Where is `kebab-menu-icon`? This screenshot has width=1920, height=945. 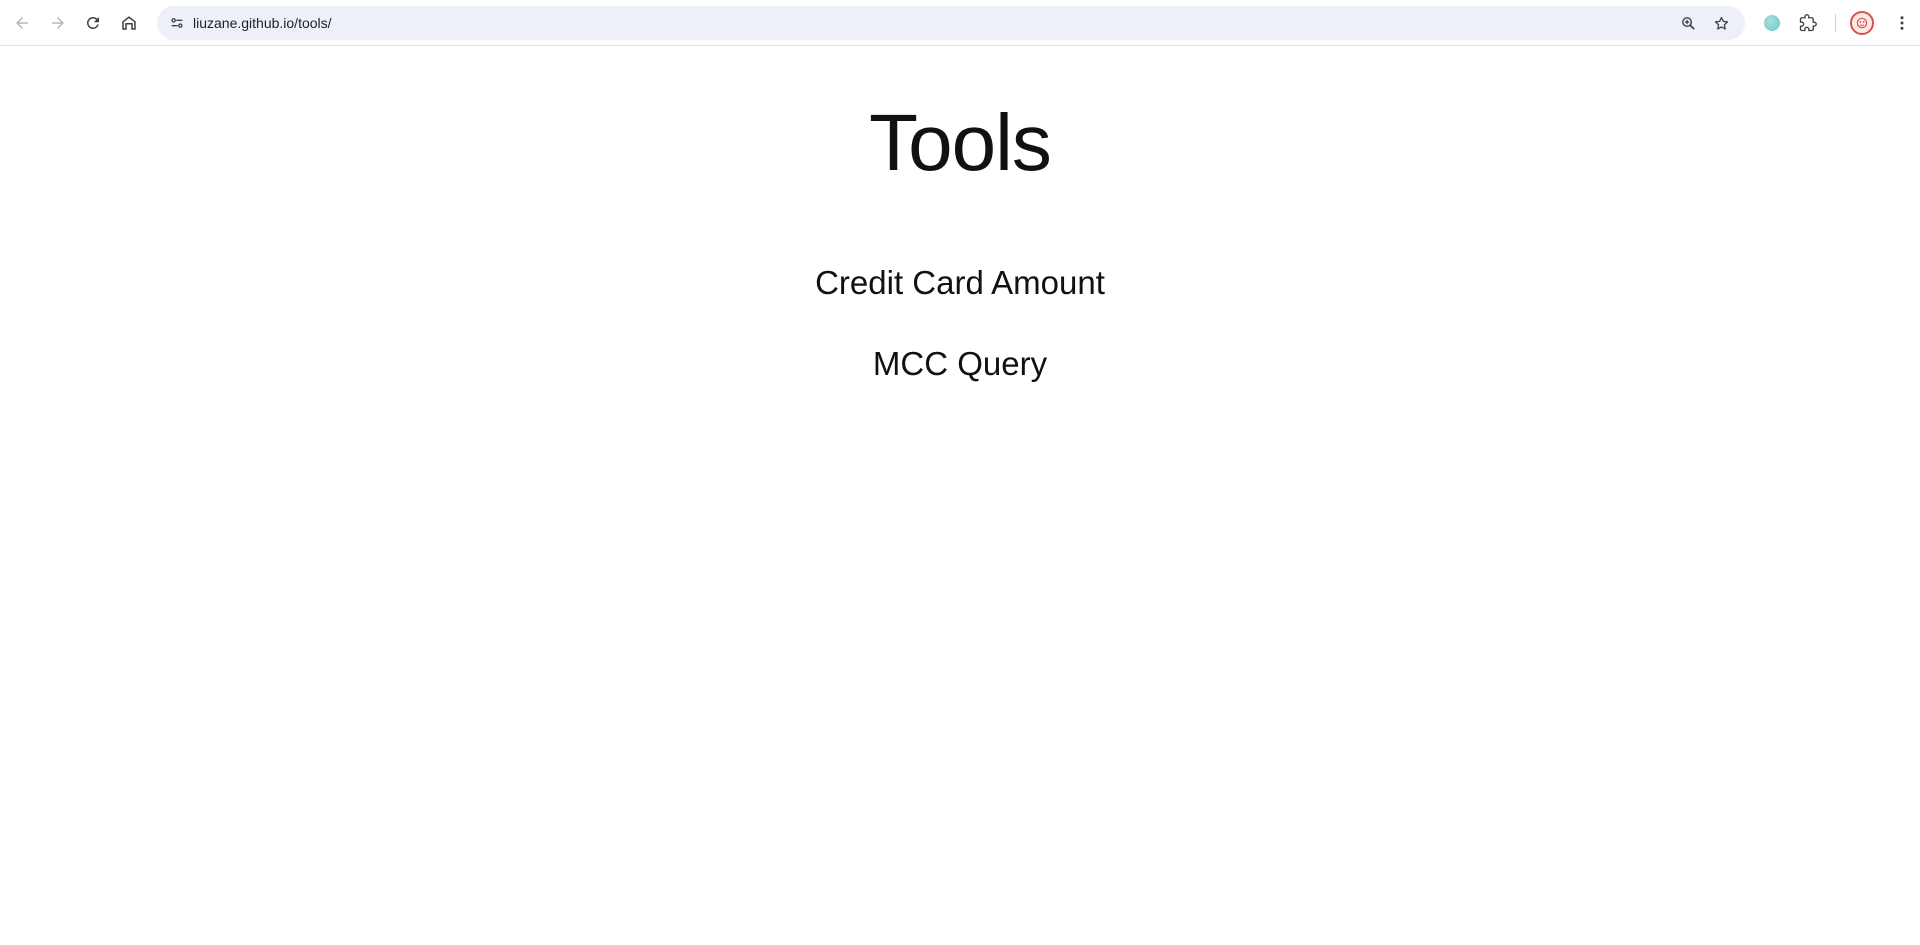
kebab-menu-icon is located at coordinates (1902, 23).